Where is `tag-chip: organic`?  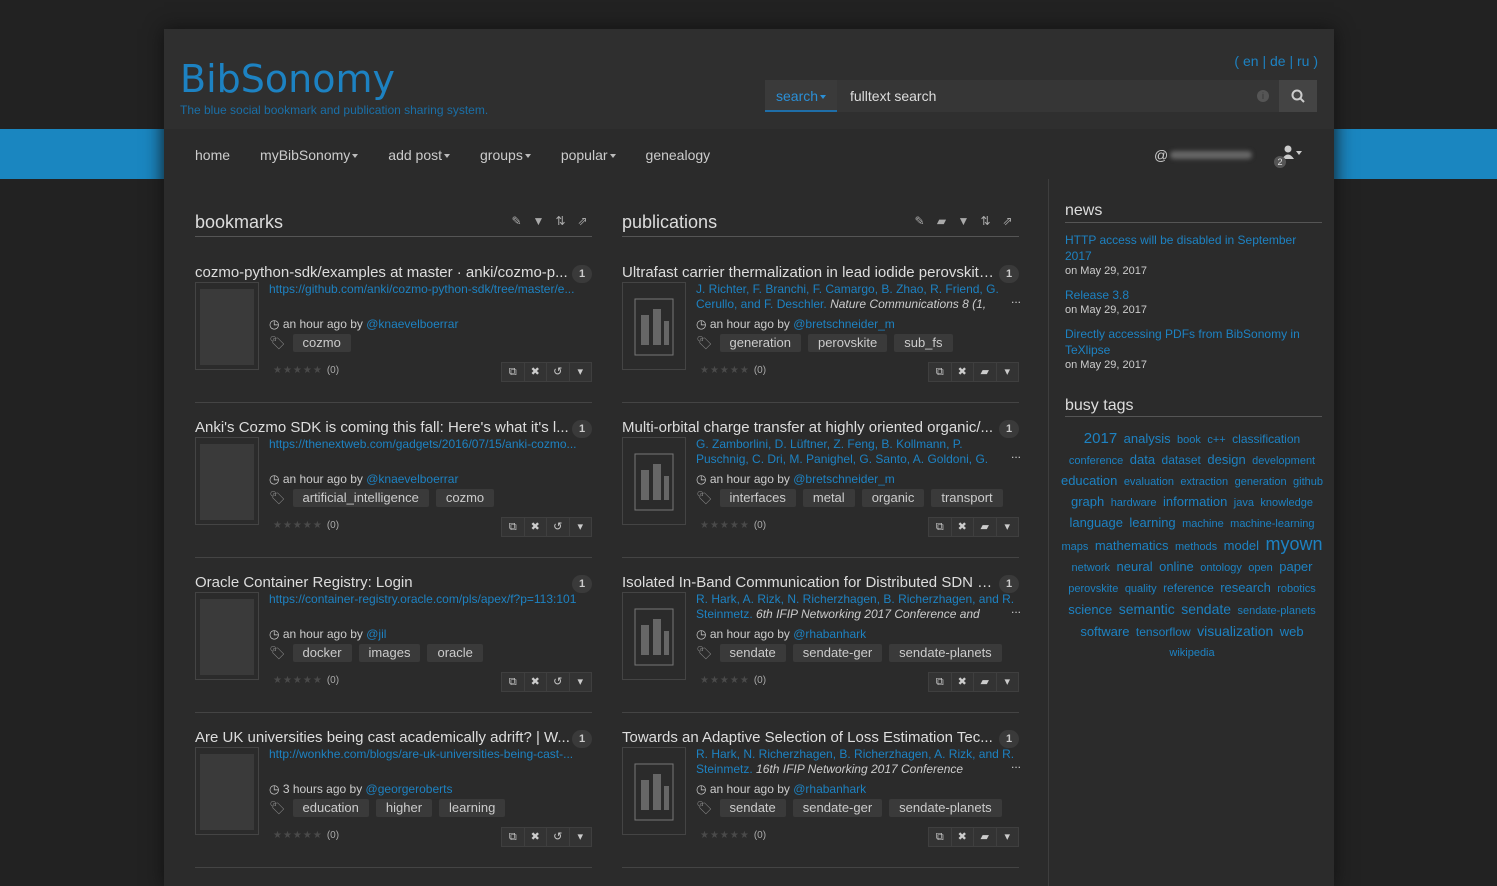
tag-chip: organic is located at coordinates (893, 498).